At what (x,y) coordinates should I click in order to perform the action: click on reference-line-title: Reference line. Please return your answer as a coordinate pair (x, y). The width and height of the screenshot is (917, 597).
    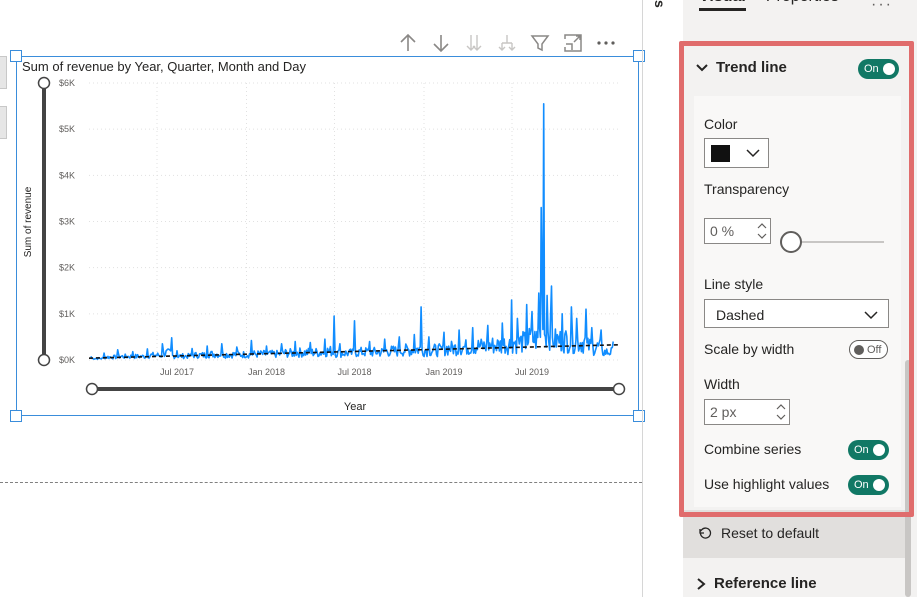
    Looking at the image, I should click on (765, 583).